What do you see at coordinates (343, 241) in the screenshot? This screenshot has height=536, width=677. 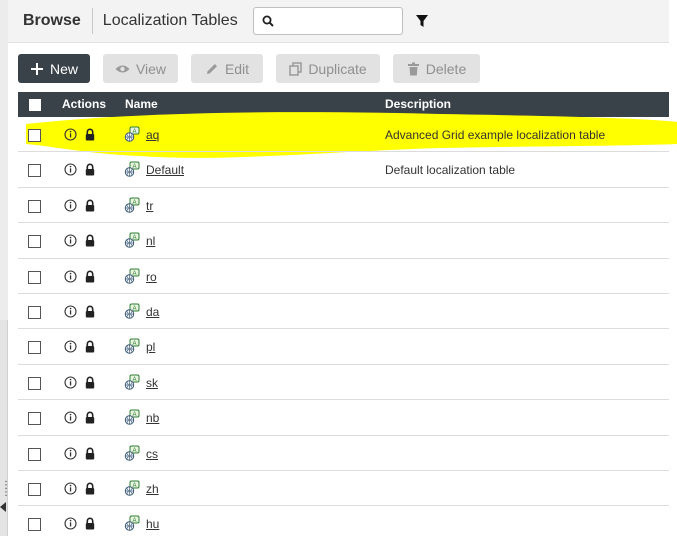 I see `table-row: Anl` at bounding box center [343, 241].